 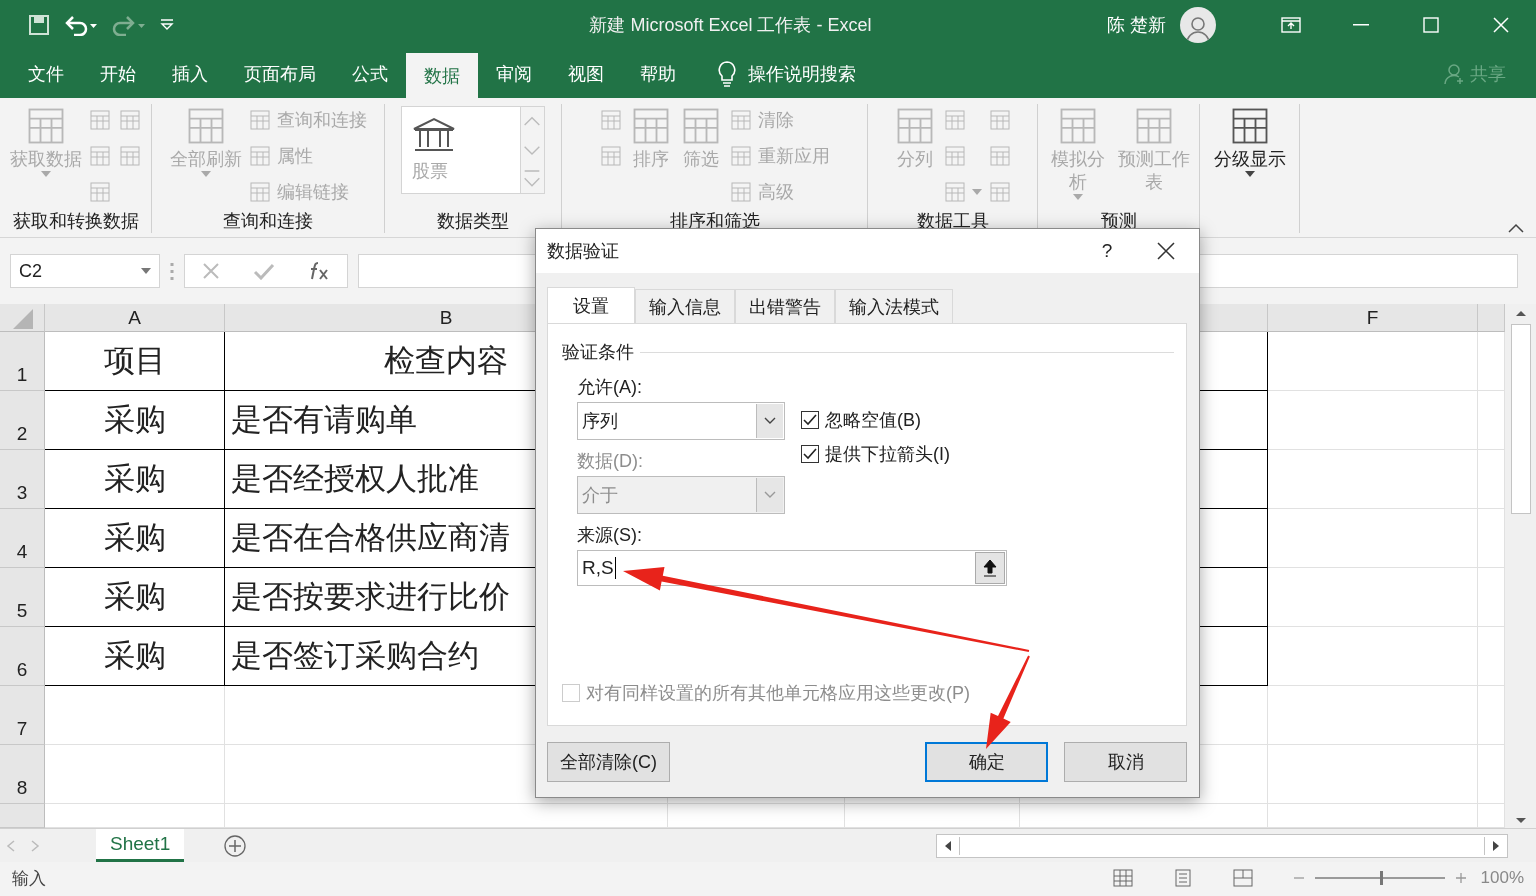 What do you see at coordinates (118, 74) in the screenshot?
I see `ribbon-tab: 开始` at bounding box center [118, 74].